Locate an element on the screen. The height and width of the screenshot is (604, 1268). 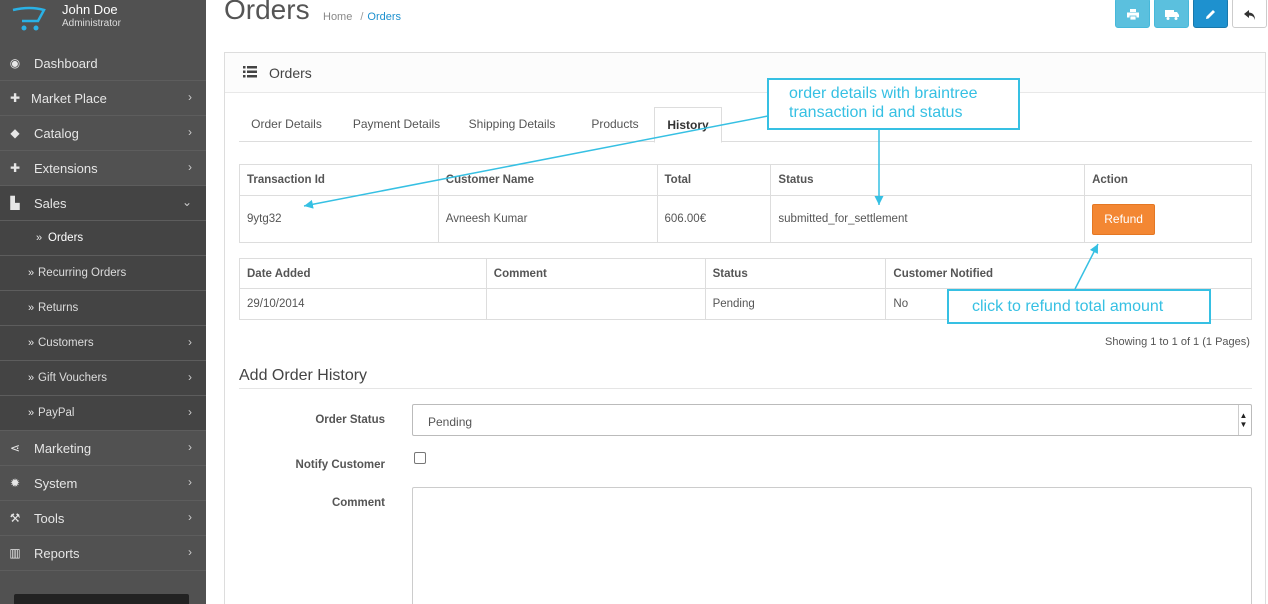
bar-chart-icon: ▥ is located at coordinates (15, 553).